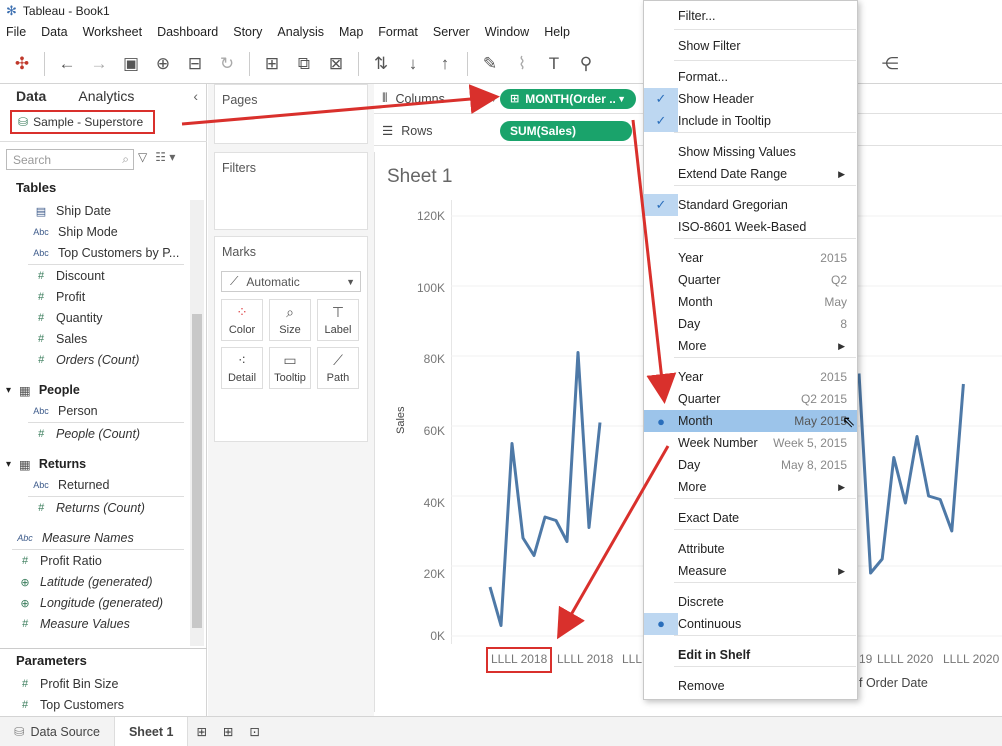 This screenshot has width=1002, height=746. I want to click on field-measure-values: # Measure Values, so click(74, 624).